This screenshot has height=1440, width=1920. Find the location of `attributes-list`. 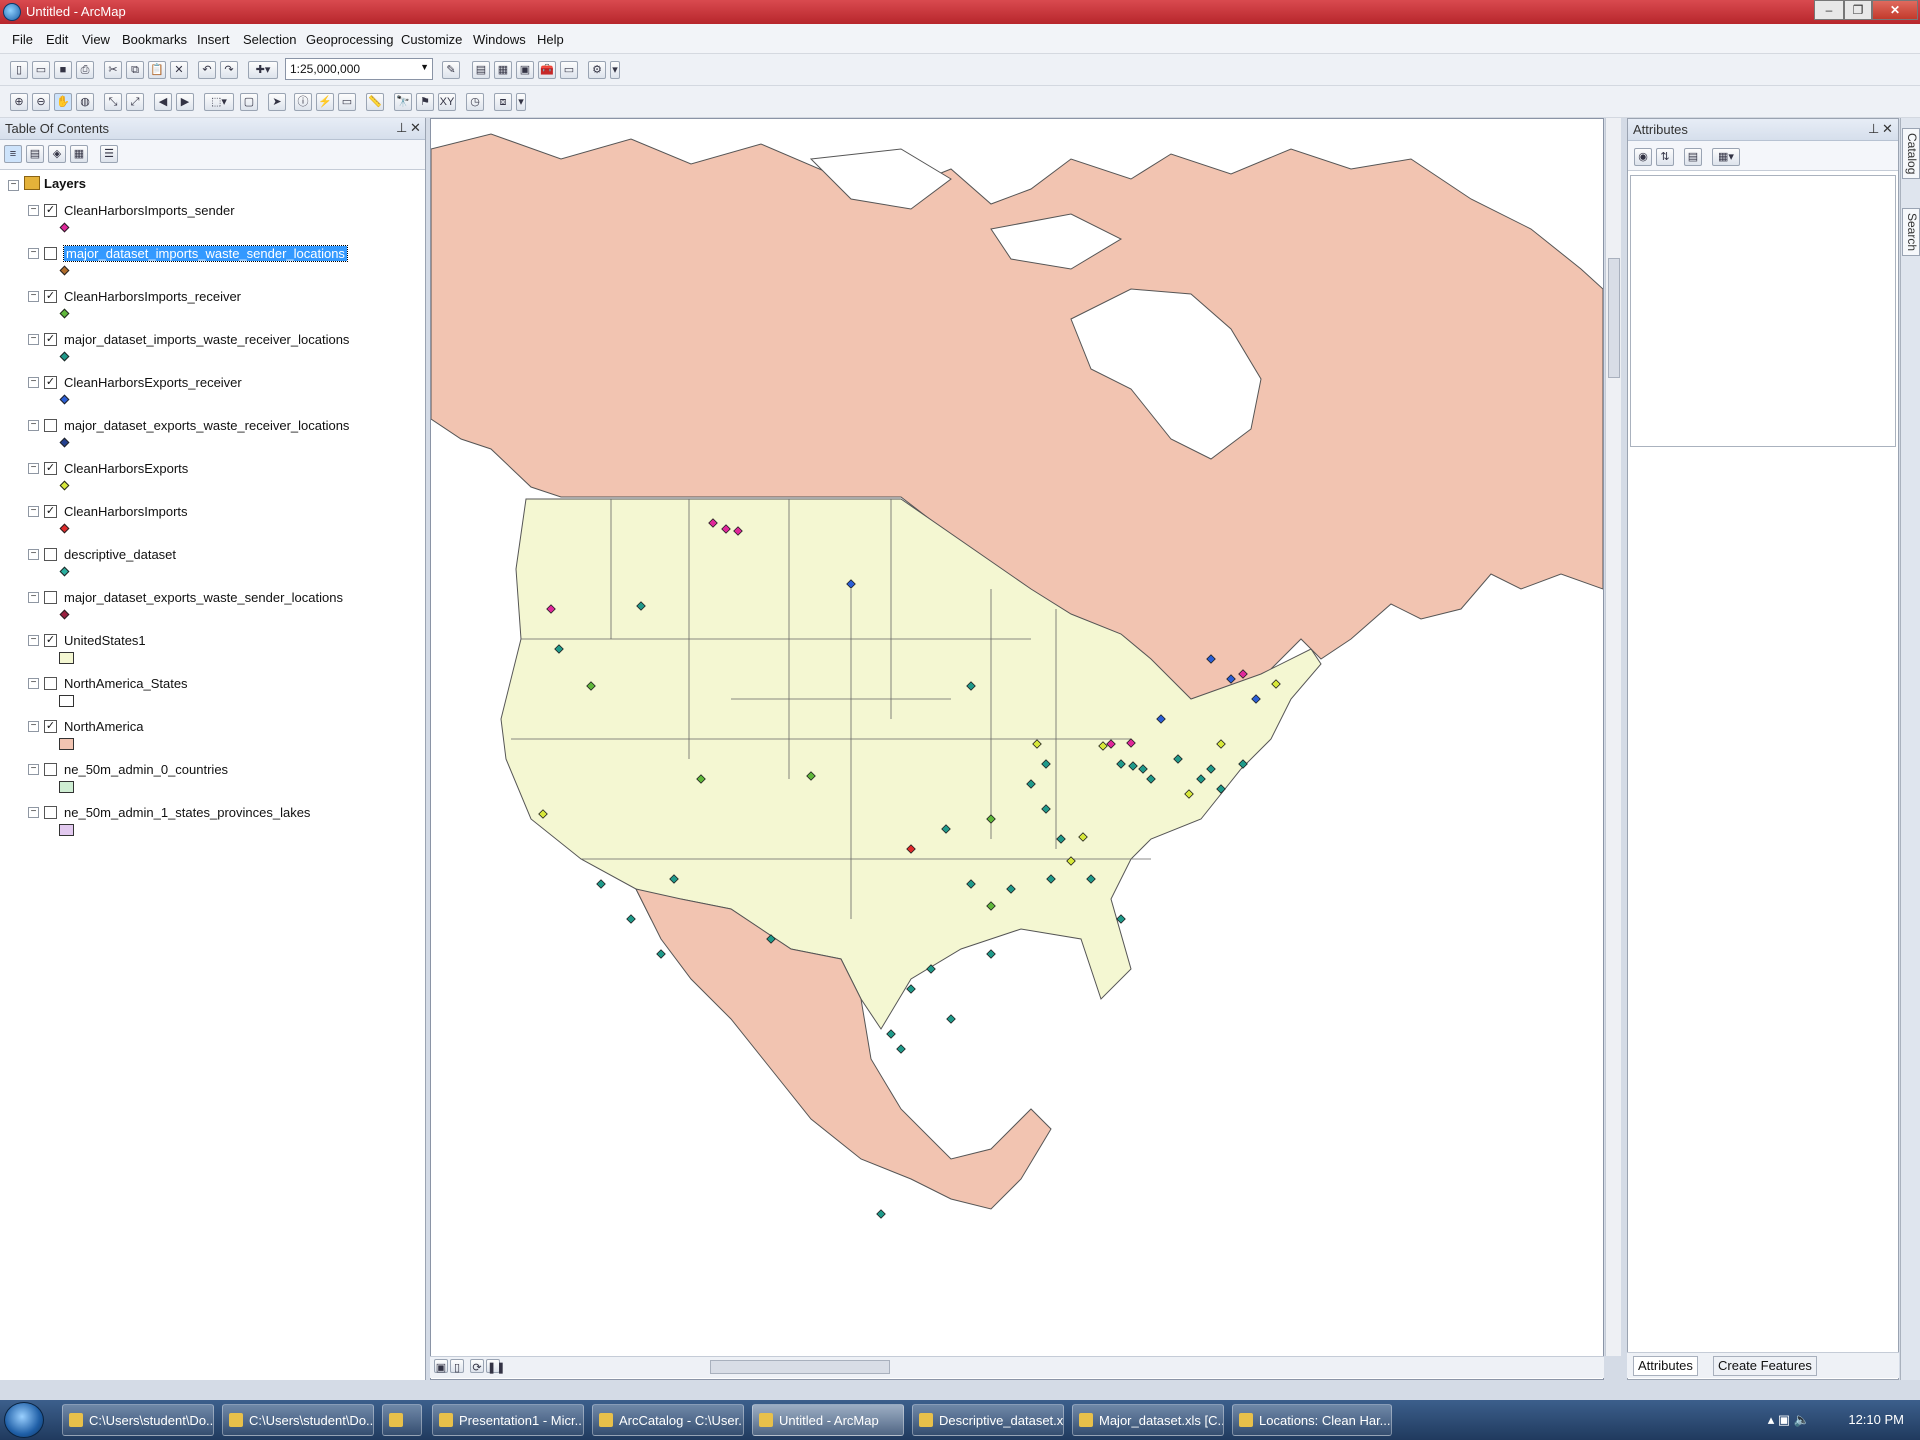

attributes-list is located at coordinates (1763, 311).